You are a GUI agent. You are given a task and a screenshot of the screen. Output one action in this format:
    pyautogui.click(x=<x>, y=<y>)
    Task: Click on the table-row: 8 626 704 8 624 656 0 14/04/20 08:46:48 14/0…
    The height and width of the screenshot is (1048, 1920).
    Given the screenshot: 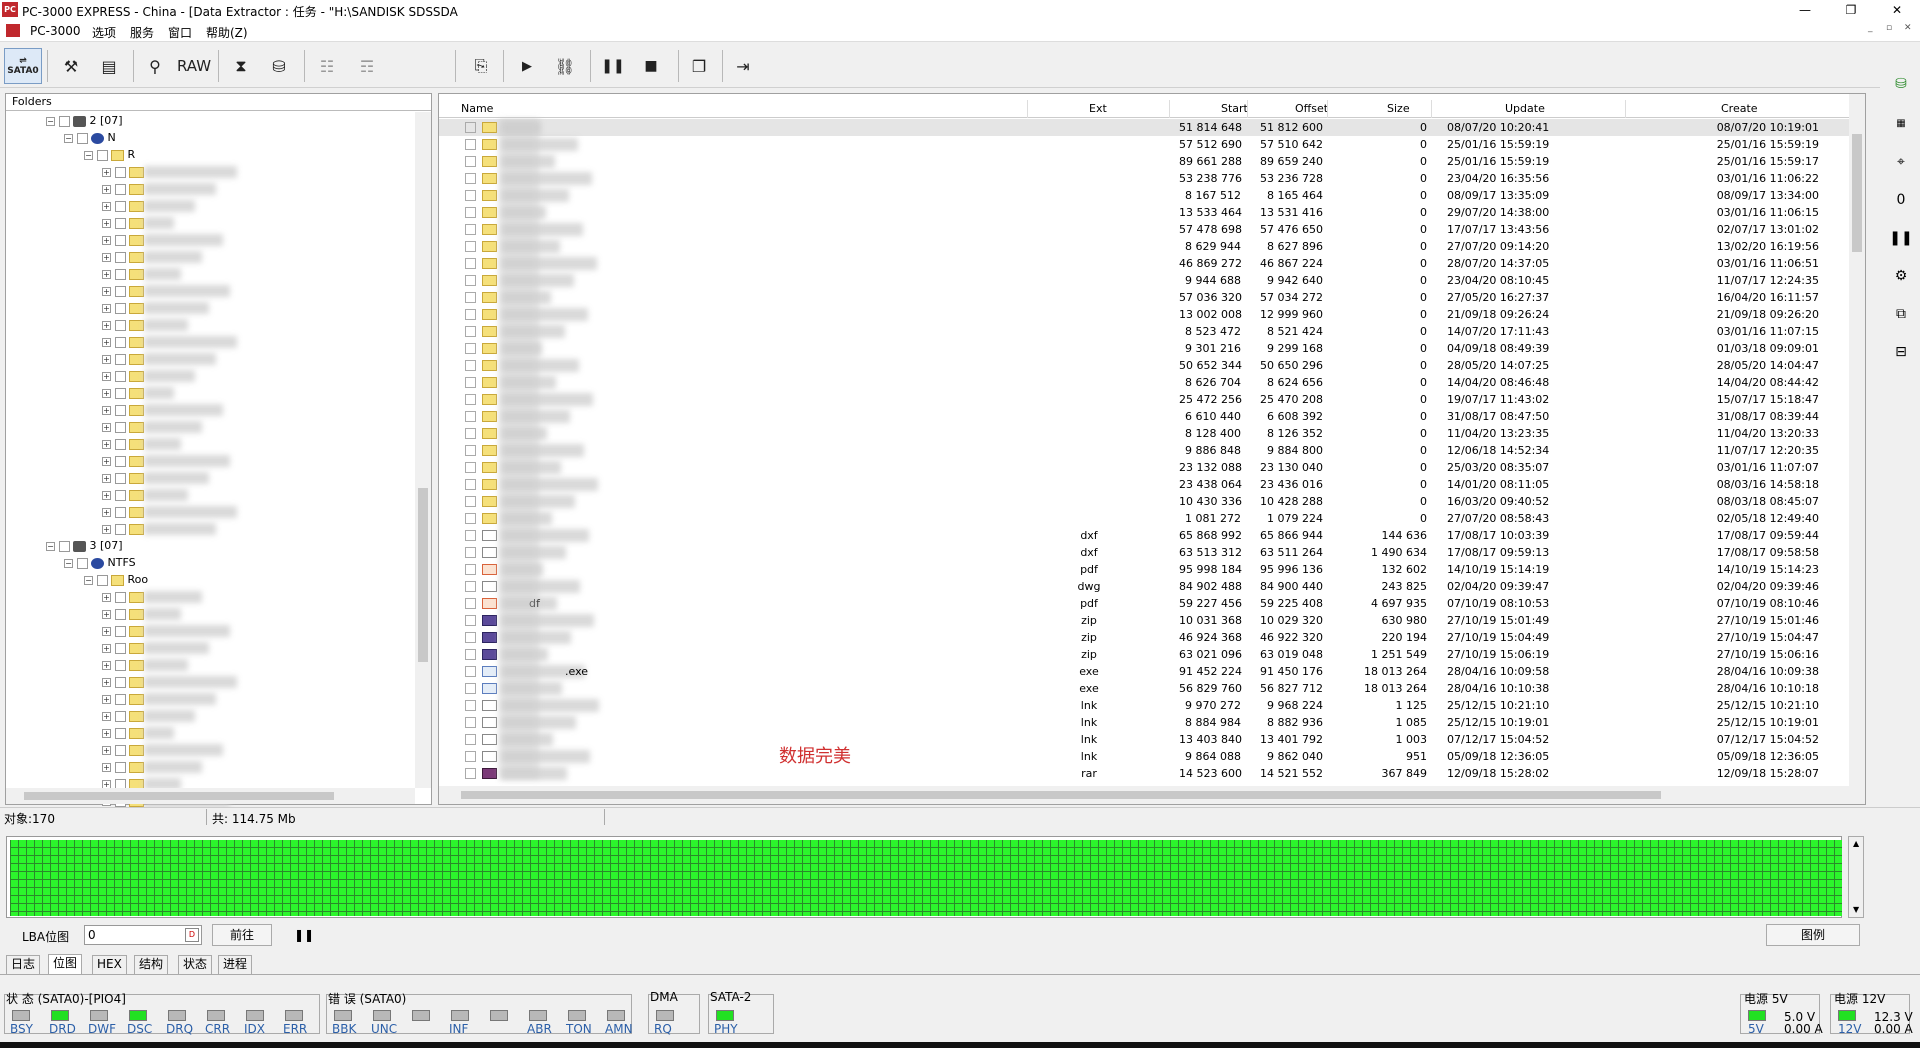 What is the action you would take?
    pyautogui.click(x=1144, y=382)
    